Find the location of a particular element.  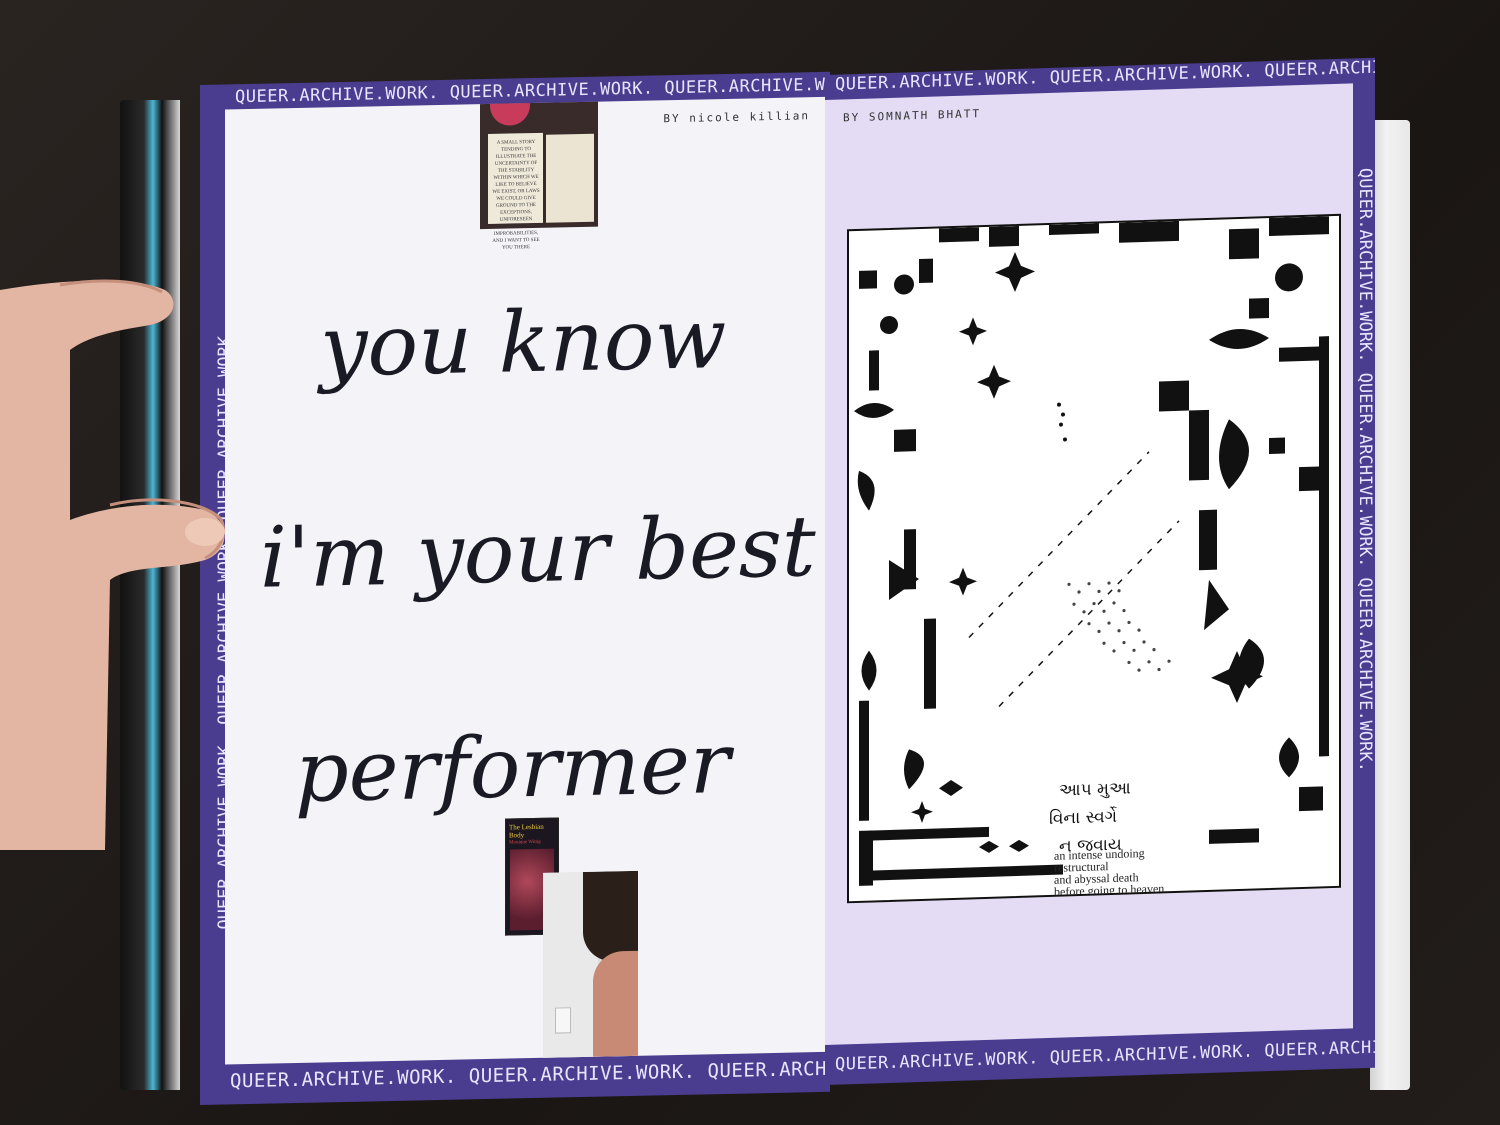

shoulder is located at coordinates (615, 1003).